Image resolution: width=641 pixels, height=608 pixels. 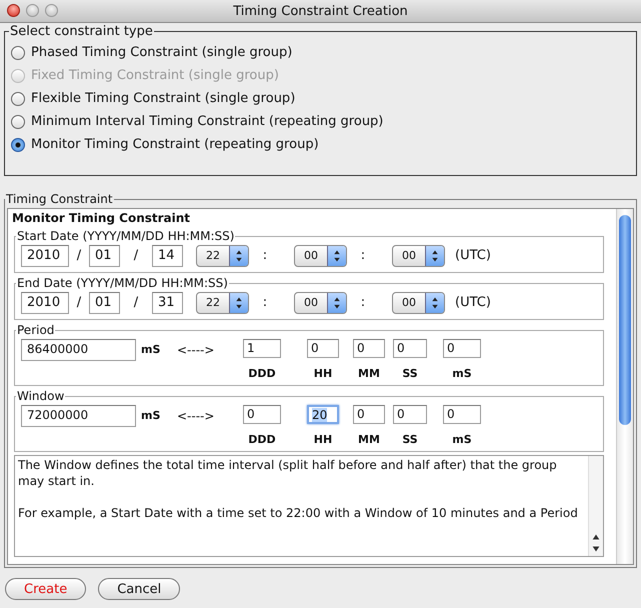 I want to click on group-legend: Start Date (YYYY/MM/DD HH:MM:SS), so click(x=126, y=236).